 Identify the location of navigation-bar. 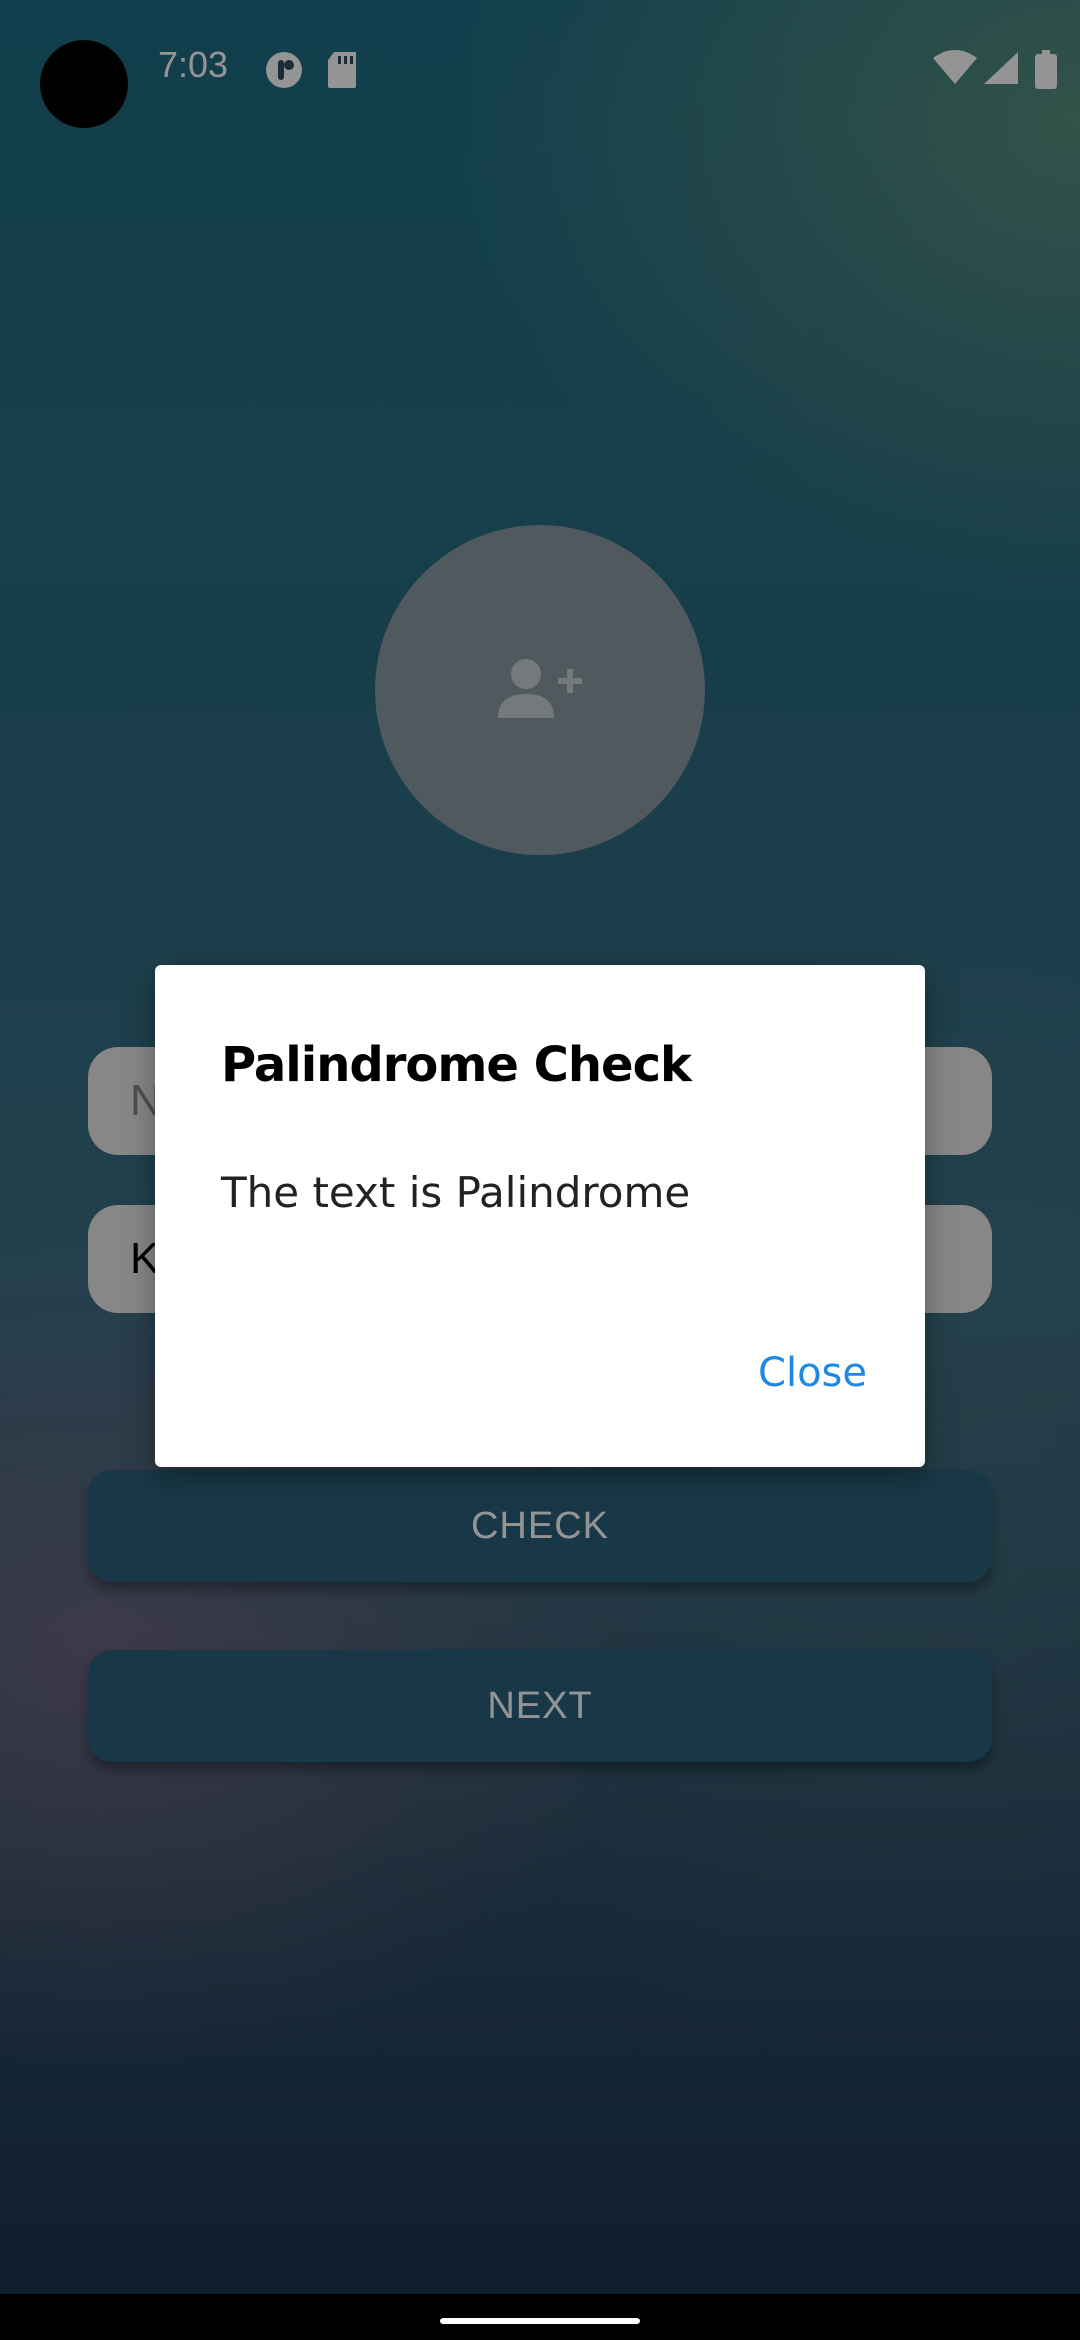
(540, 2317).